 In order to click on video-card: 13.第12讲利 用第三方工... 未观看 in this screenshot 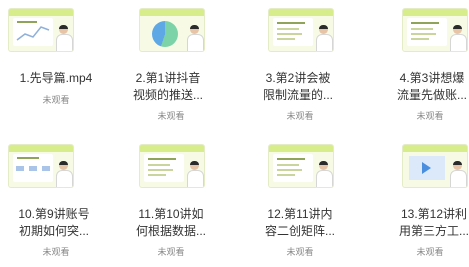, I will do `click(424, 204)`.